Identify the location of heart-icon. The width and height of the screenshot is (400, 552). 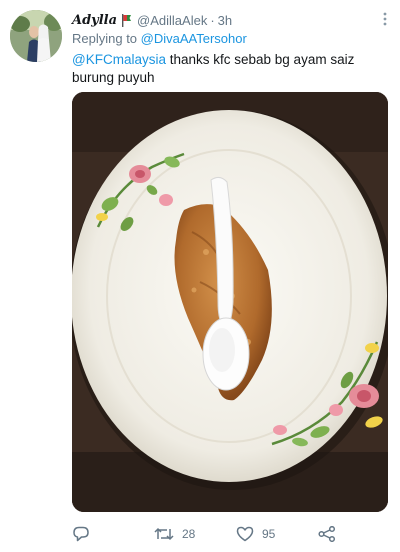
(245, 534).